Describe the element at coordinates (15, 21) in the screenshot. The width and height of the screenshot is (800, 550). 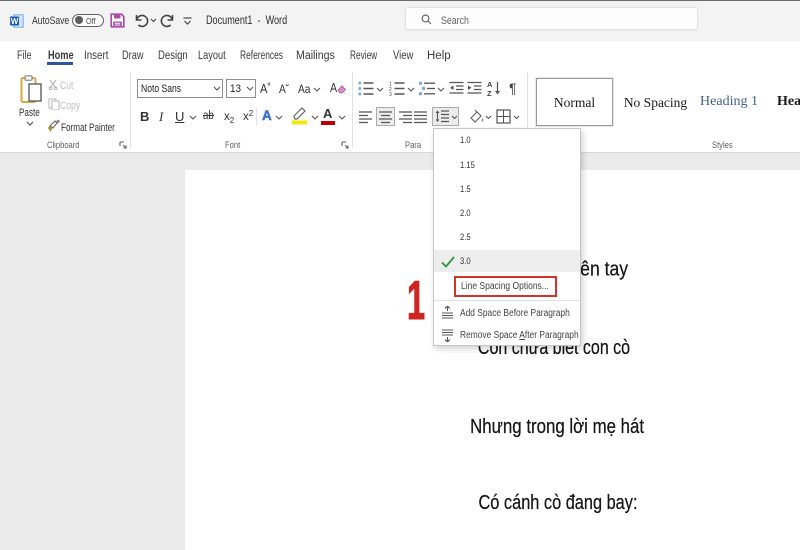
I see `svg-text: W` at that location.